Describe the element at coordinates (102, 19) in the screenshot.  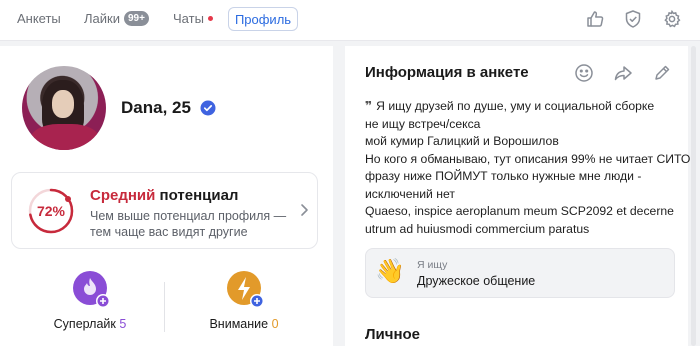
I see `tab-likes: Лайки` at that location.